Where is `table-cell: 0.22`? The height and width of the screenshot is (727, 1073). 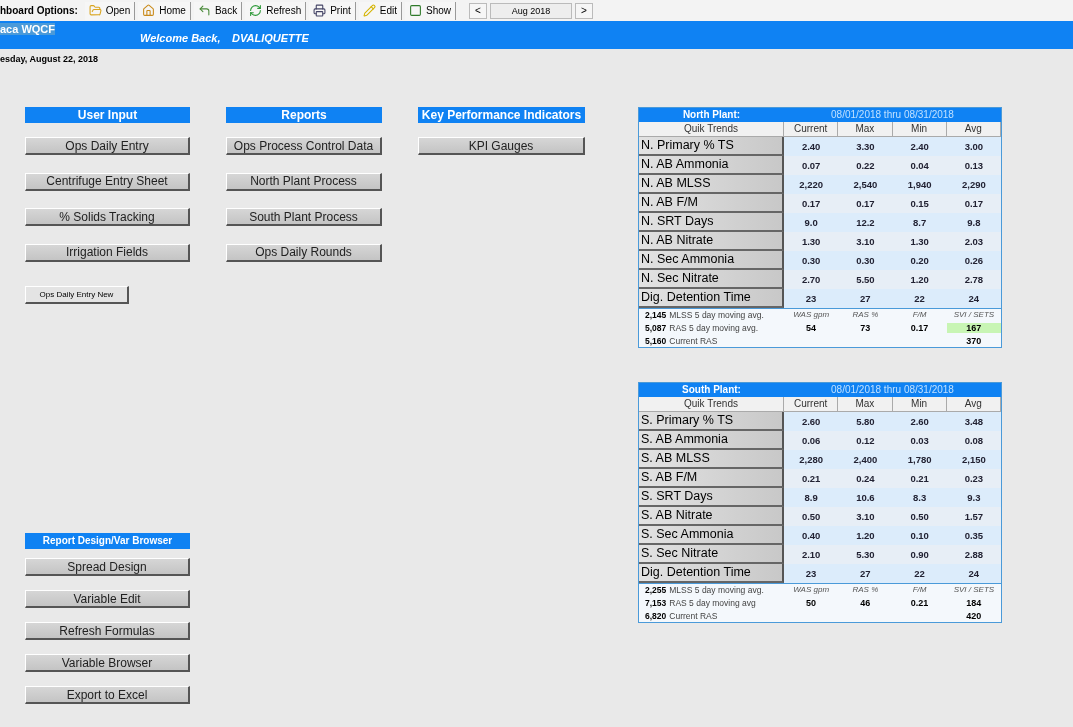 table-cell: 0.22 is located at coordinates (865, 165).